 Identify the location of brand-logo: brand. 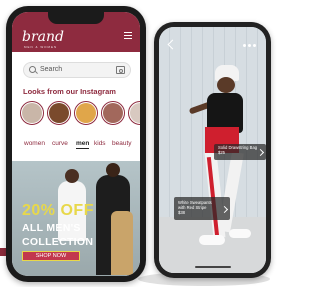
(43, 37).